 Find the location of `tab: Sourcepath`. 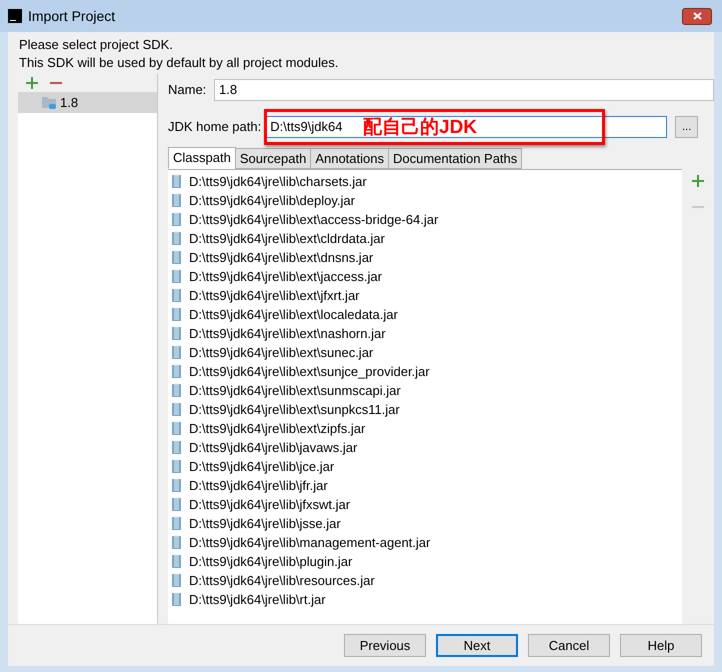

tab: Sourcepath is located at coordinates (273, 158).